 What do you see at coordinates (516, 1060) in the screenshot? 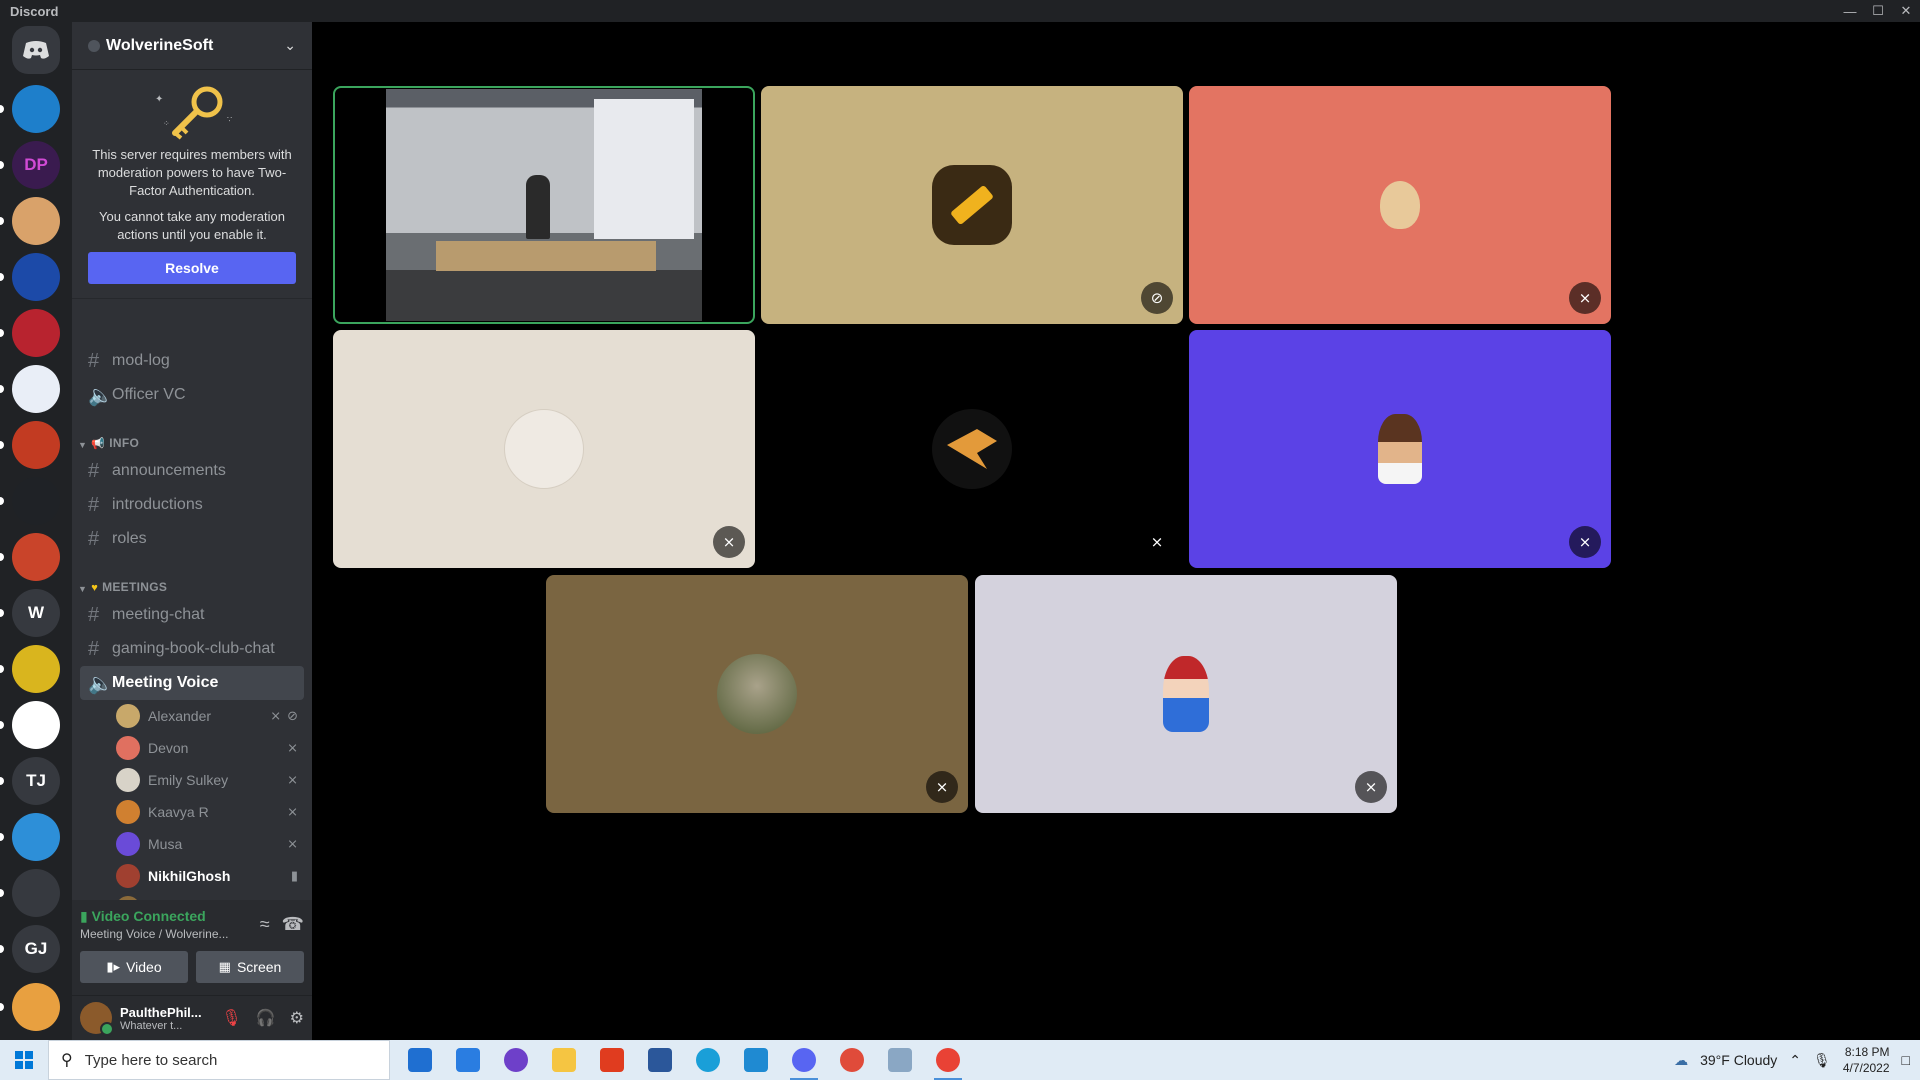
I see `github-icon` at bounding box center [516, 1060].